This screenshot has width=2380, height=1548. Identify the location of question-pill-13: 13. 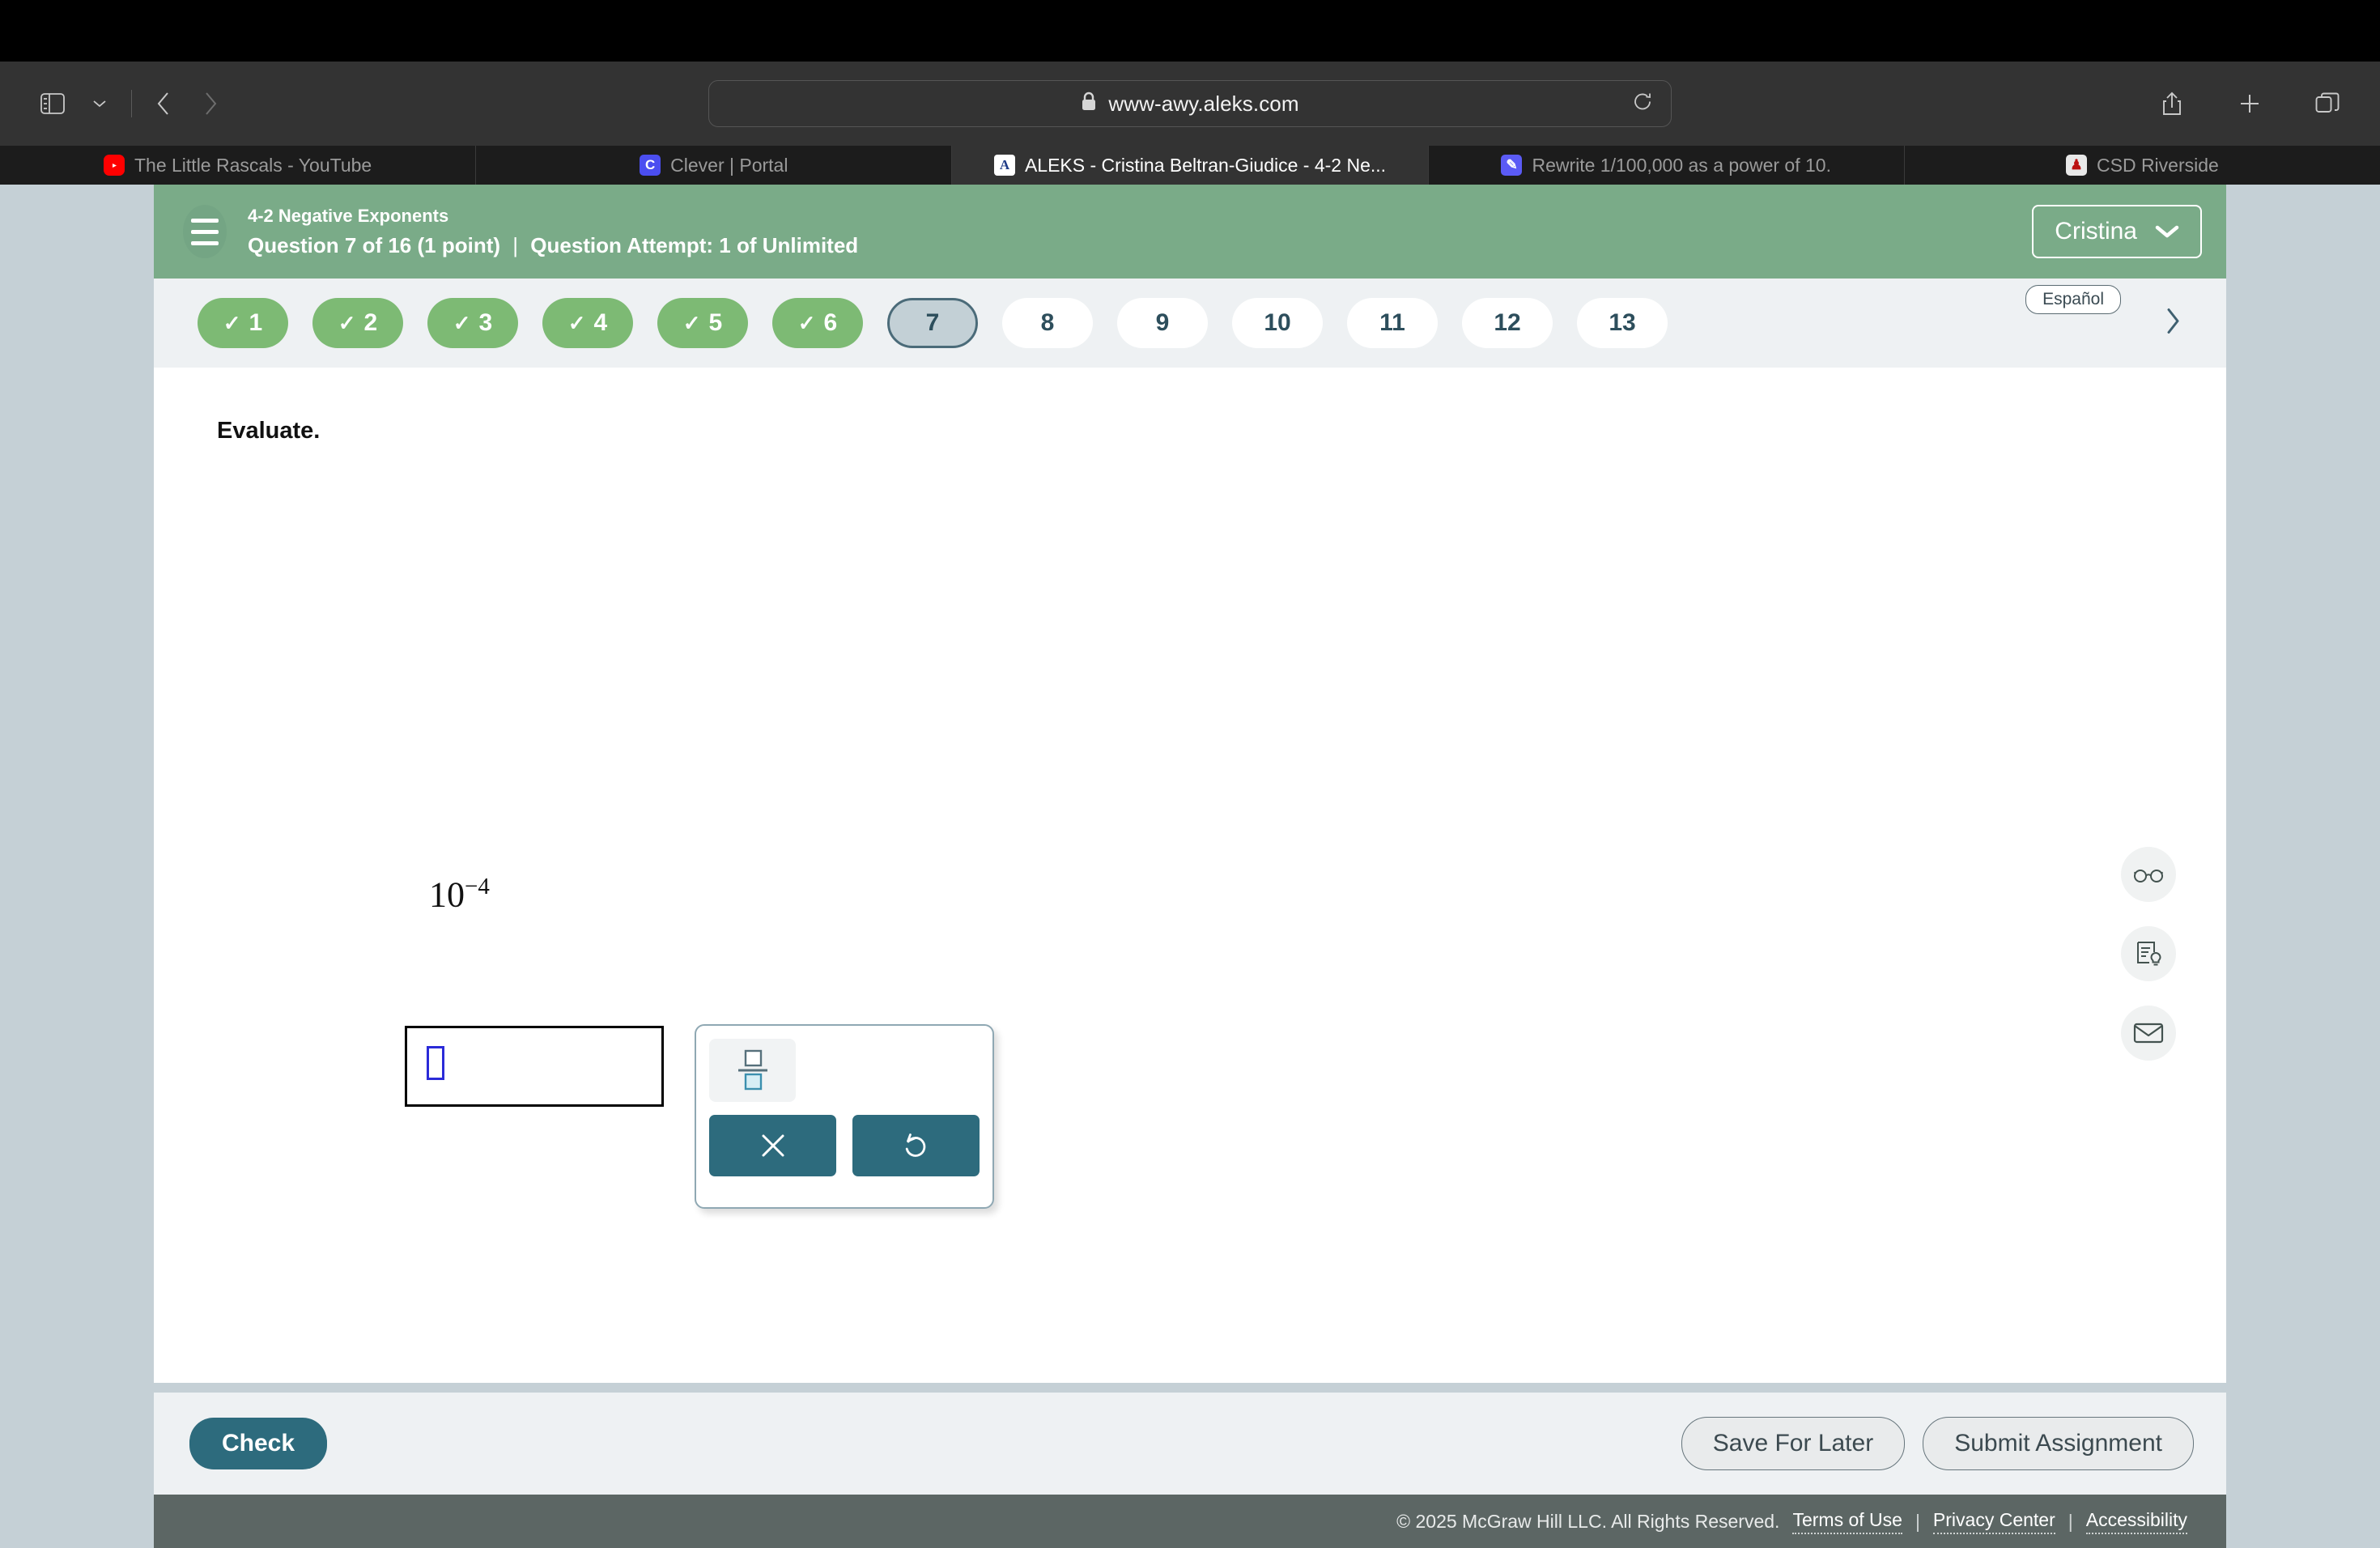
(1622, 323).